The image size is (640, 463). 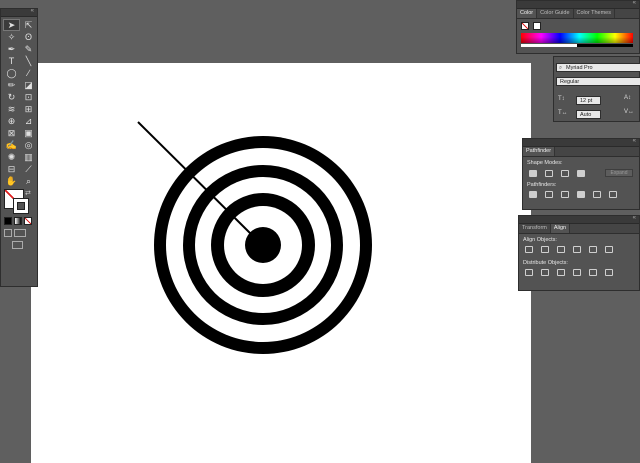 What do you see at coordinates (11, 61) in the screenshot?
I see `type-tool: T` at bounding box center [11, 61].